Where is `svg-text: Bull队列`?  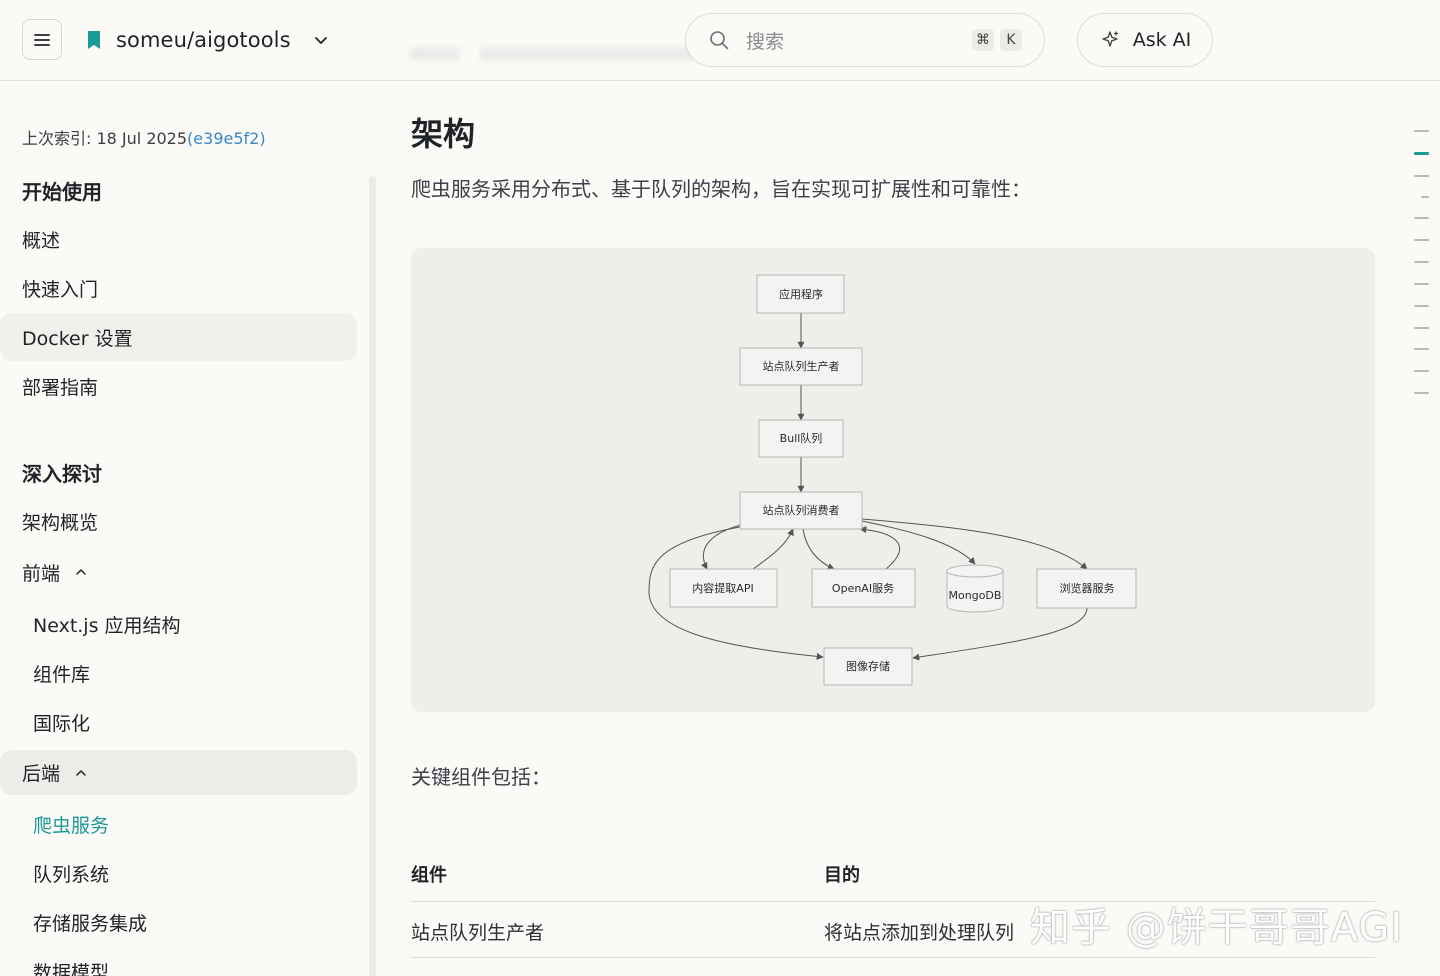 svg-text: Bull队列 is located at coordinates (801, 438).